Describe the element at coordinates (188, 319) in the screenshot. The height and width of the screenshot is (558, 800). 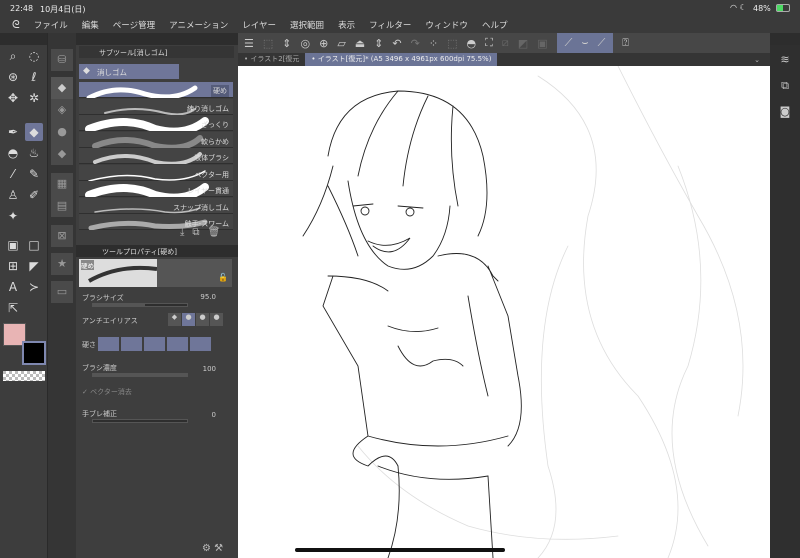
I see `antialias-weak: ●` at that location.